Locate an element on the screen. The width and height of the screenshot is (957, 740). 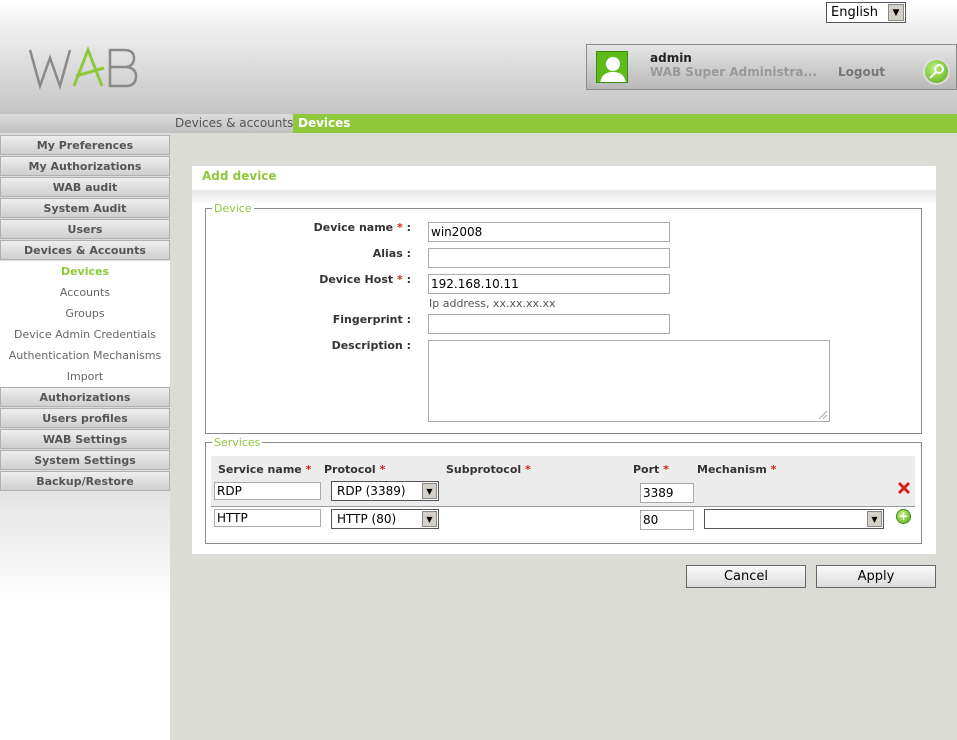
col-protocol: Protocol * is located at coordinates (355, 469).